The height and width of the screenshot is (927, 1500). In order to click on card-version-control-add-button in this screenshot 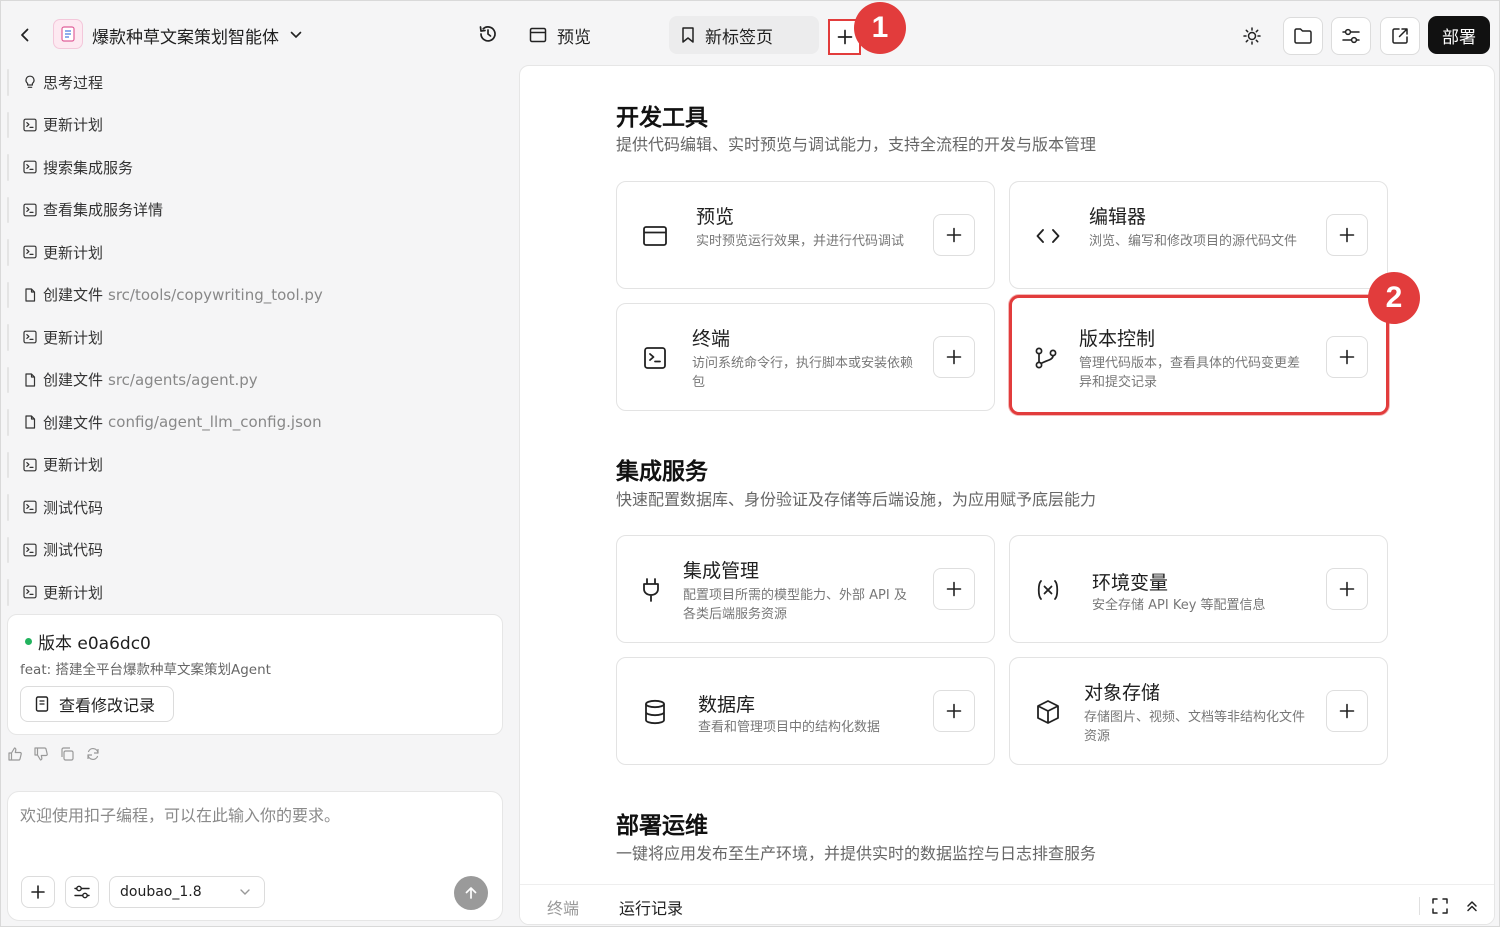, I will do `click(1347, 357)`.